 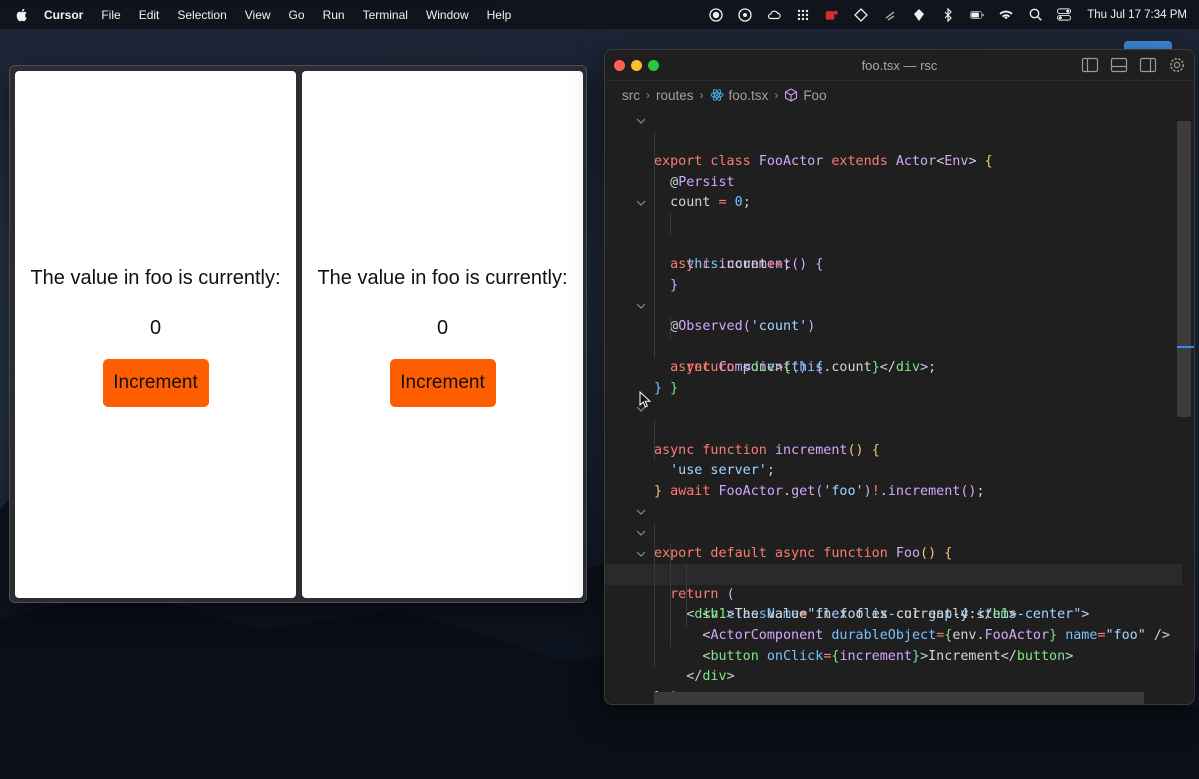 What do you see at coordinates (893, 655) in the screenshot?
I see `code-line: </div>` at bounding box center [893, 655].